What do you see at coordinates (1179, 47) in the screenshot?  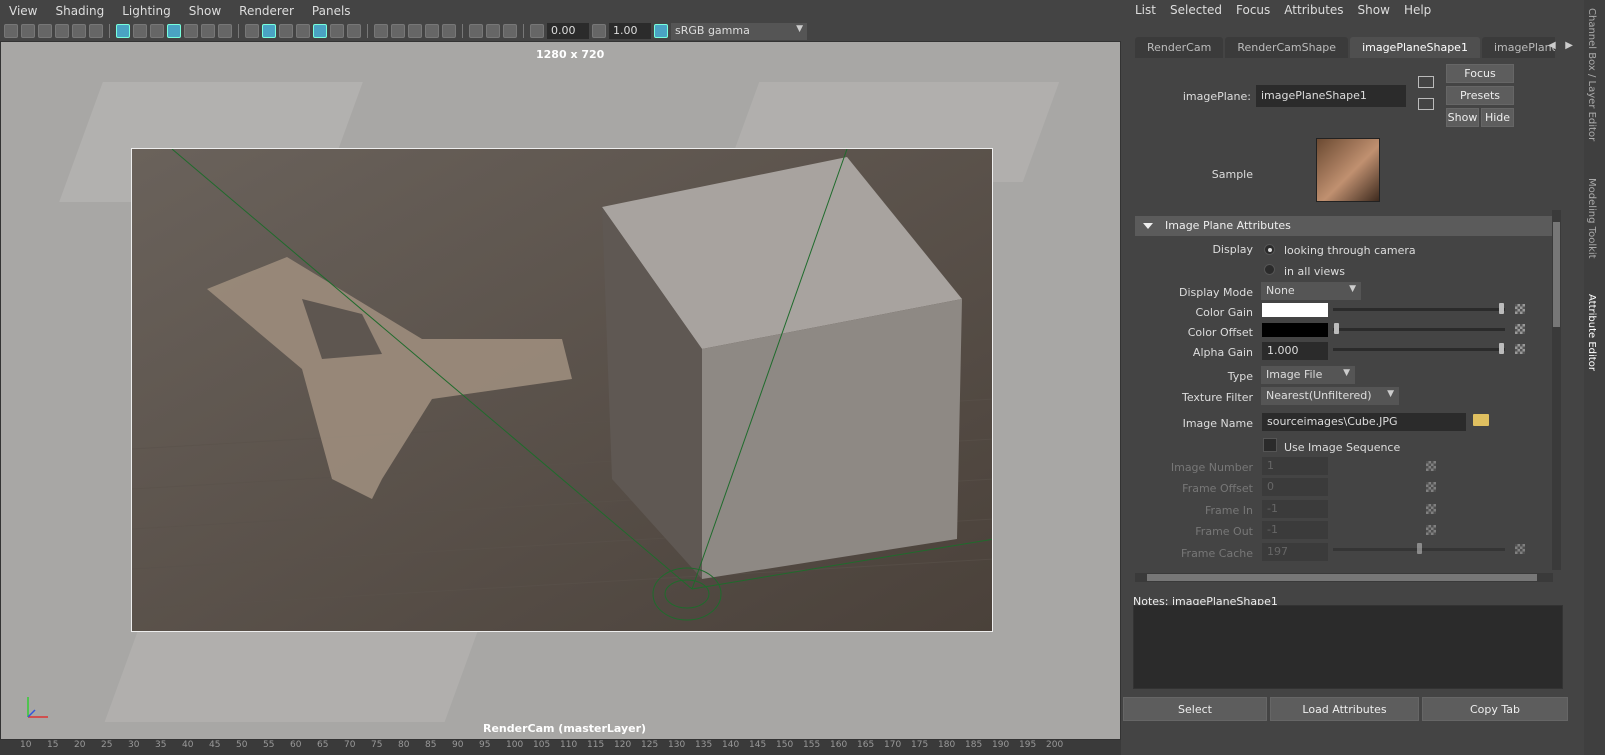 I see `tab-rendercam: RenderCam` at bounding box center [1179, 47].